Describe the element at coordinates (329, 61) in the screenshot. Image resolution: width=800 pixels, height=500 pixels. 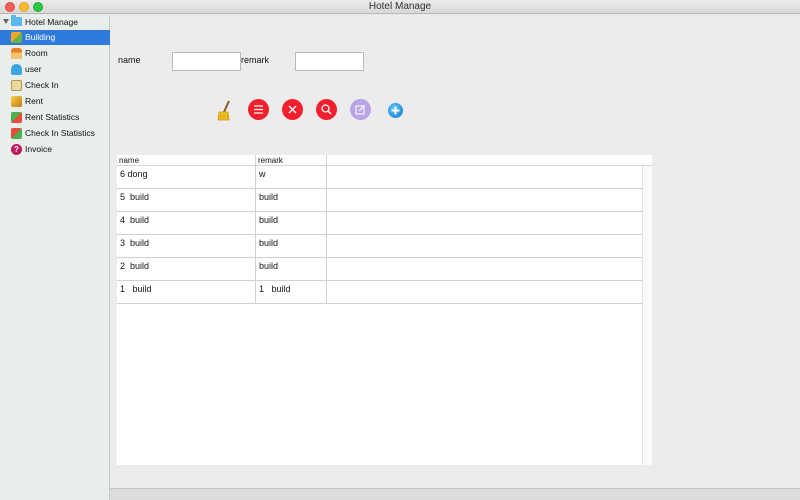
I see `remark-input` at that location.